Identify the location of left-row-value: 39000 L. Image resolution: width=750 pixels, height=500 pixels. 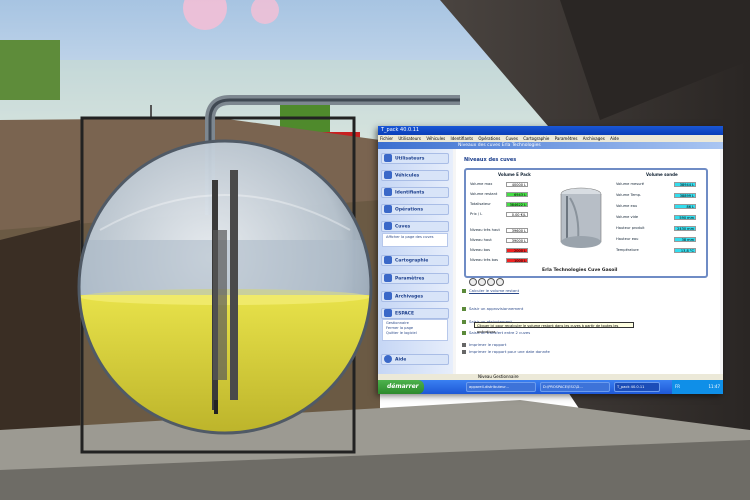
(517, 240).